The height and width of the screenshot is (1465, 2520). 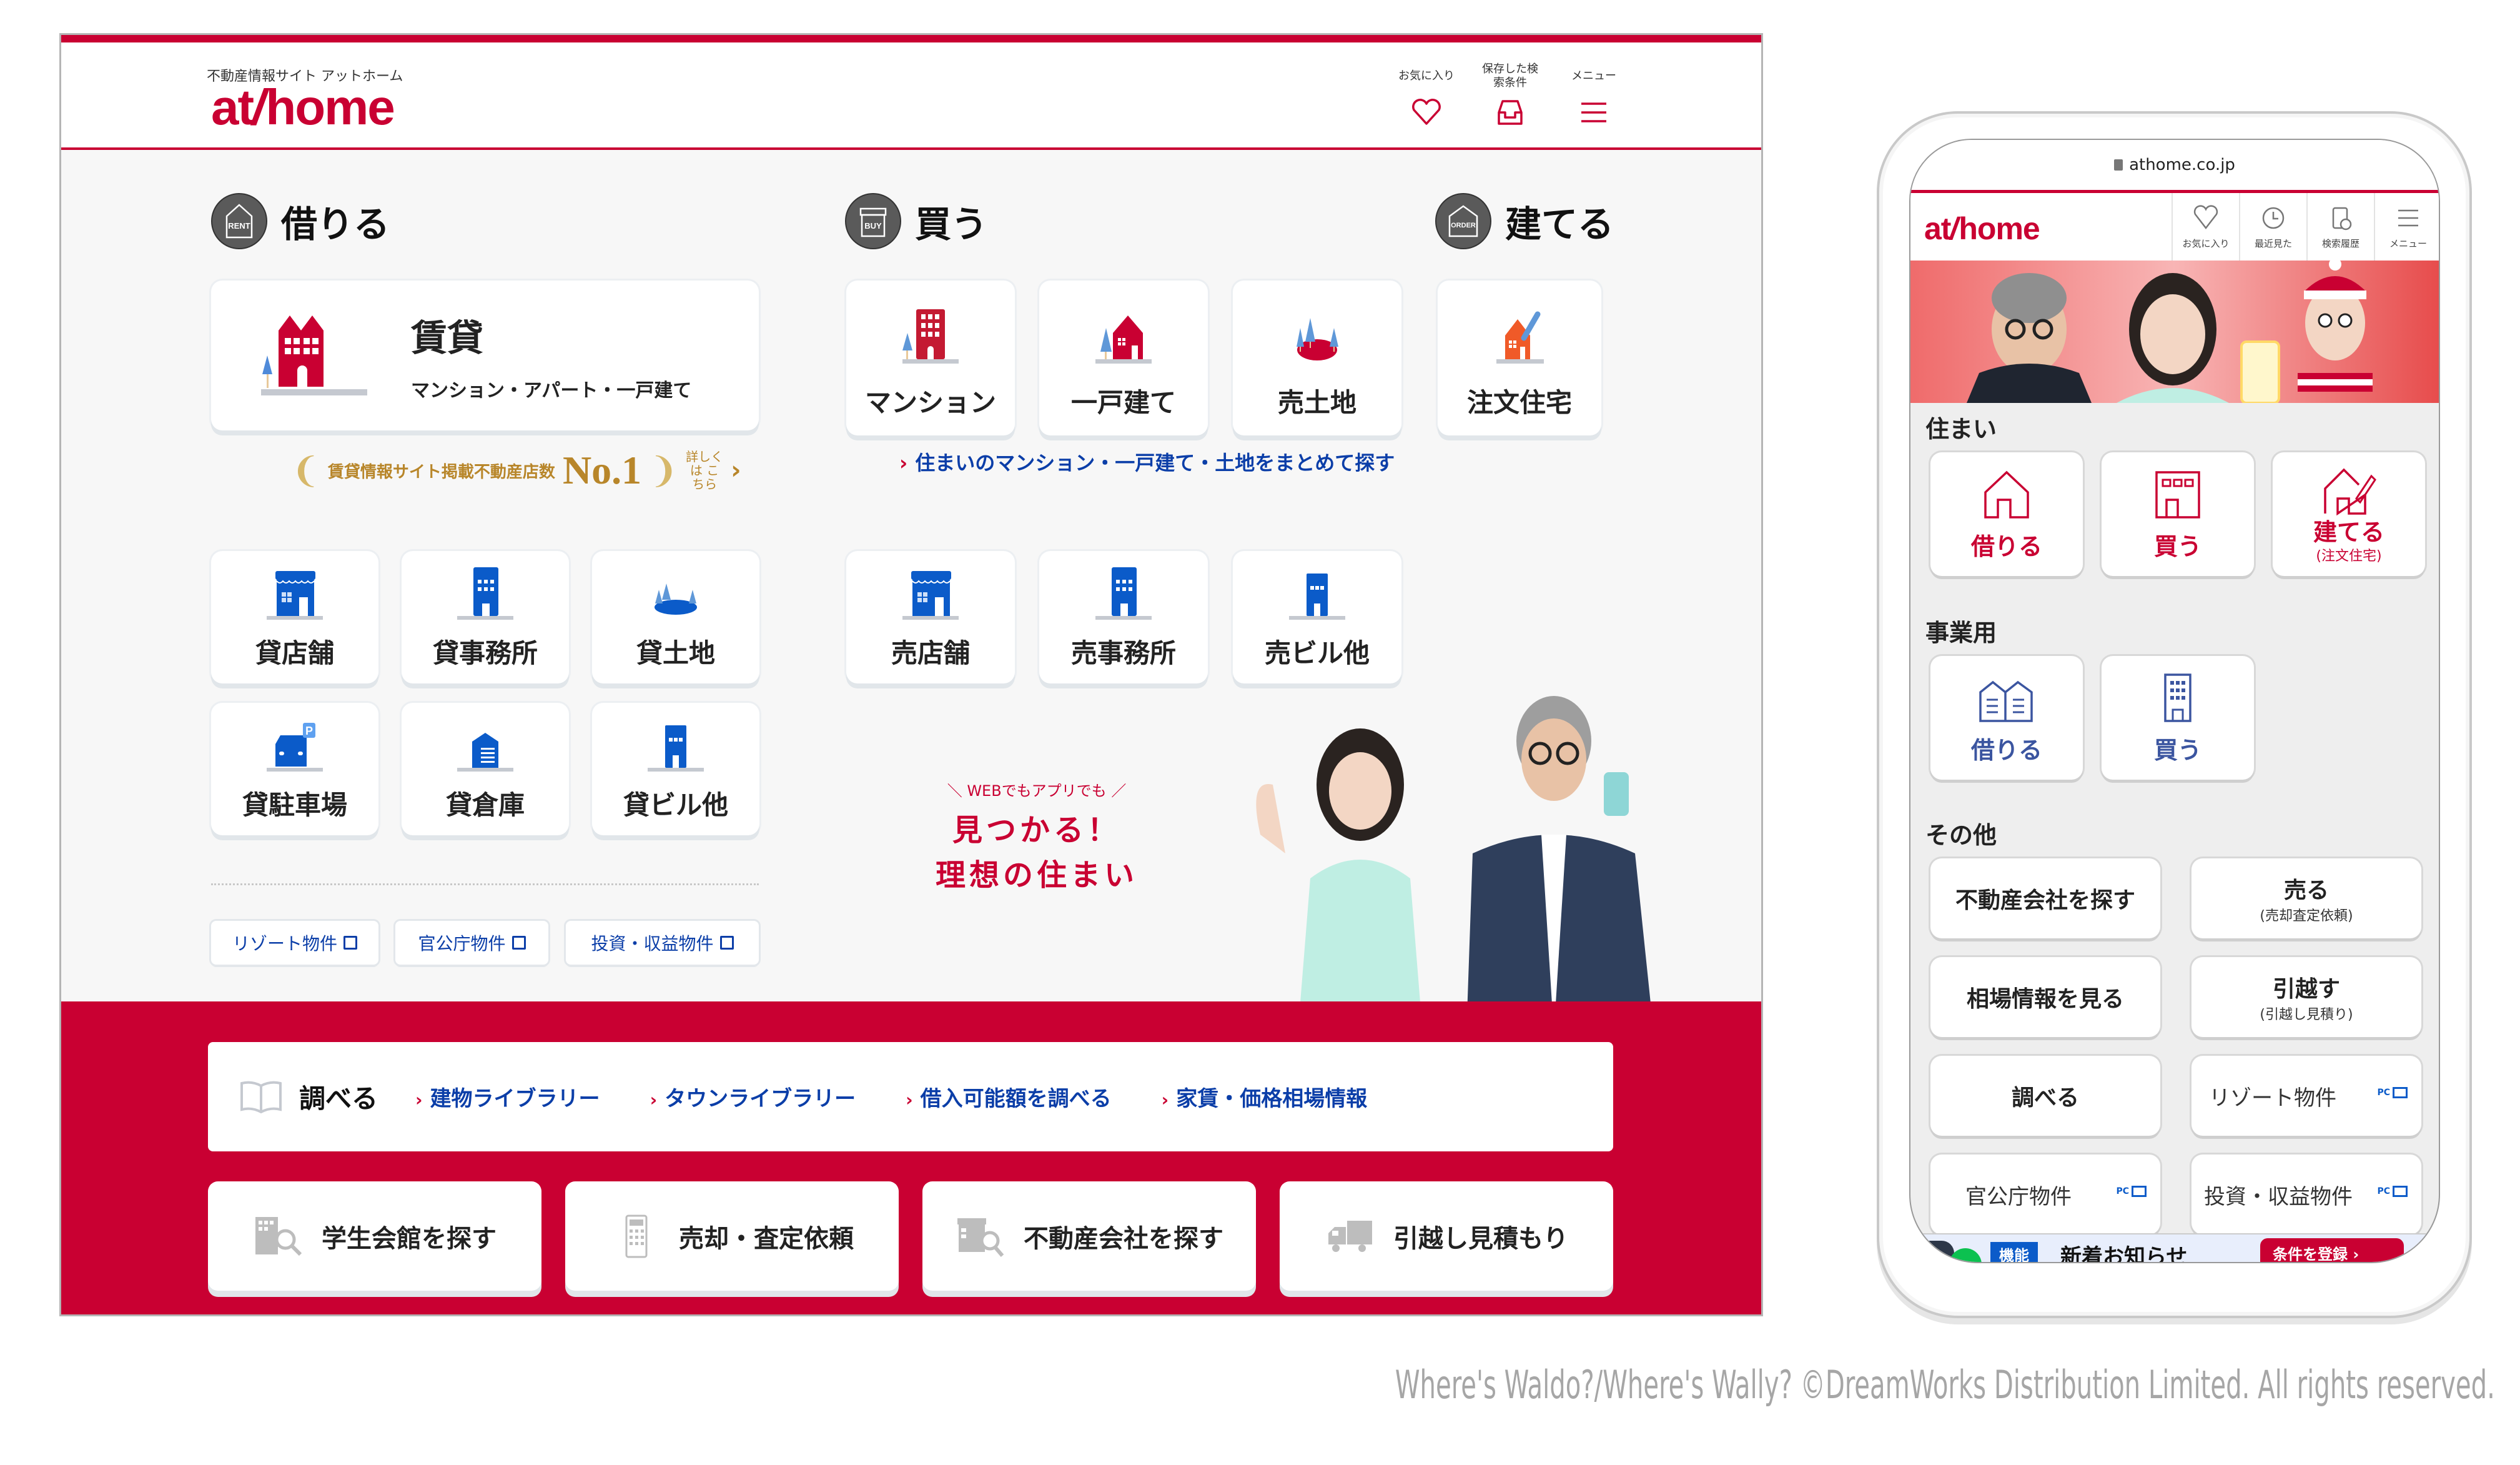 What do you see at coordinates (676, 652) in the screenshot?
I see `rent-land-label: 貸土地` at bounding box center [676, 652].